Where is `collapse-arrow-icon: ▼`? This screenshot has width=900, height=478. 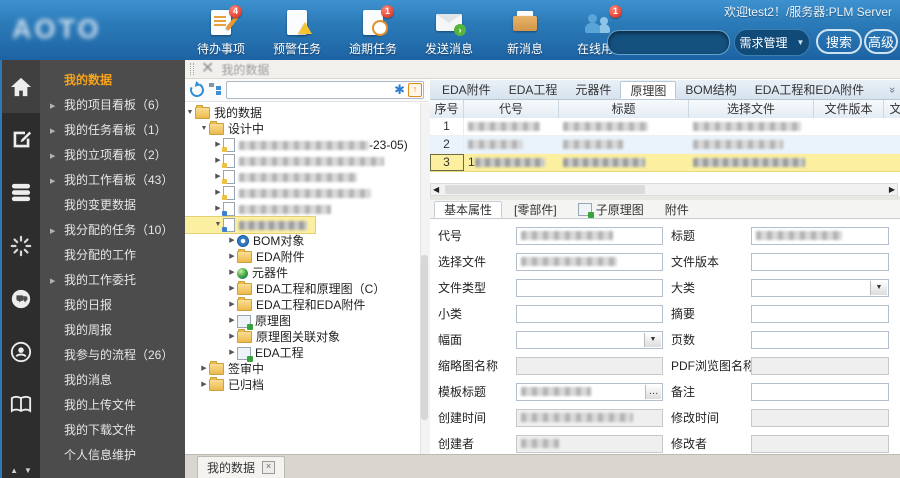 collapse-arrow-icon: ▼ is located at coordinates (190, 113).